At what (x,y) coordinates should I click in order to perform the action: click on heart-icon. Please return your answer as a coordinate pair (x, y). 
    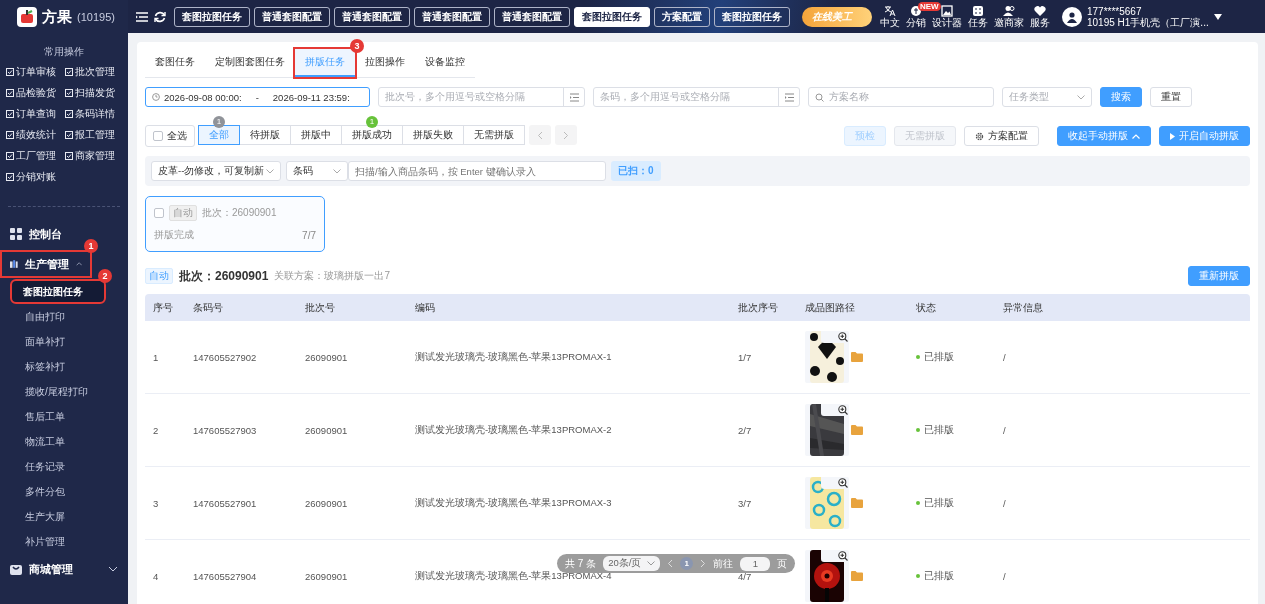
    Looking at the image, I should click on (1040, 11).